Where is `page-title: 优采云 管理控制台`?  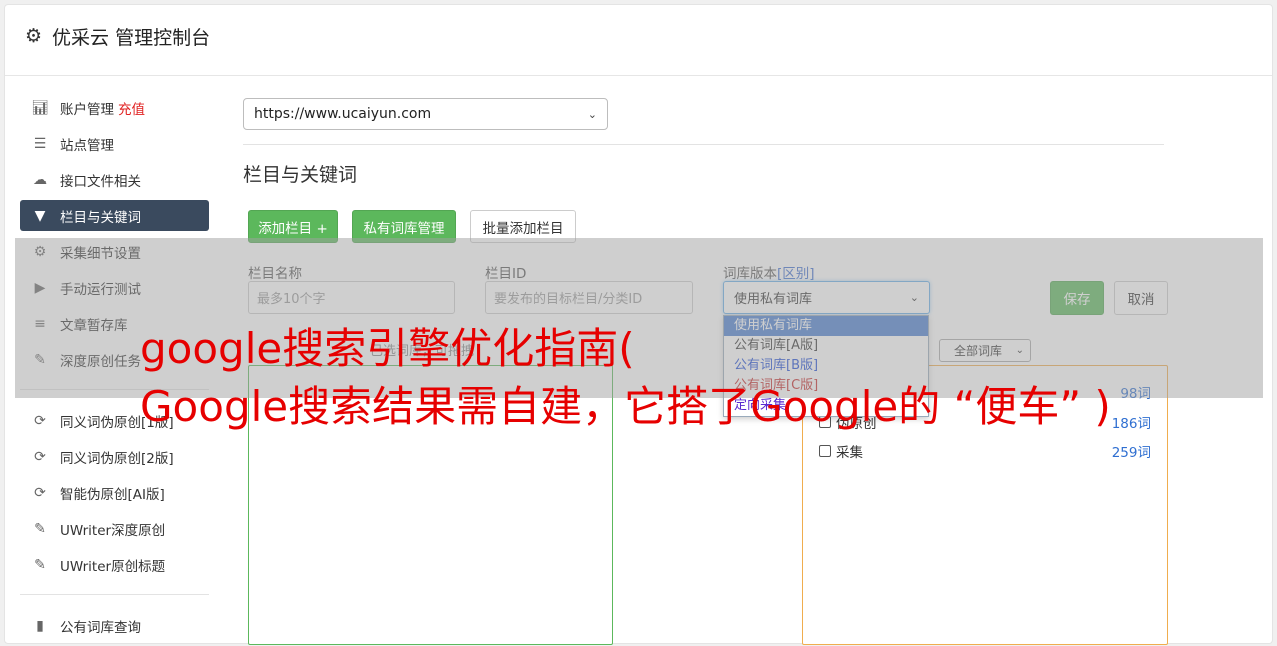 page-title: 优采云 管理控制台 is located at coordinates (131, 38).